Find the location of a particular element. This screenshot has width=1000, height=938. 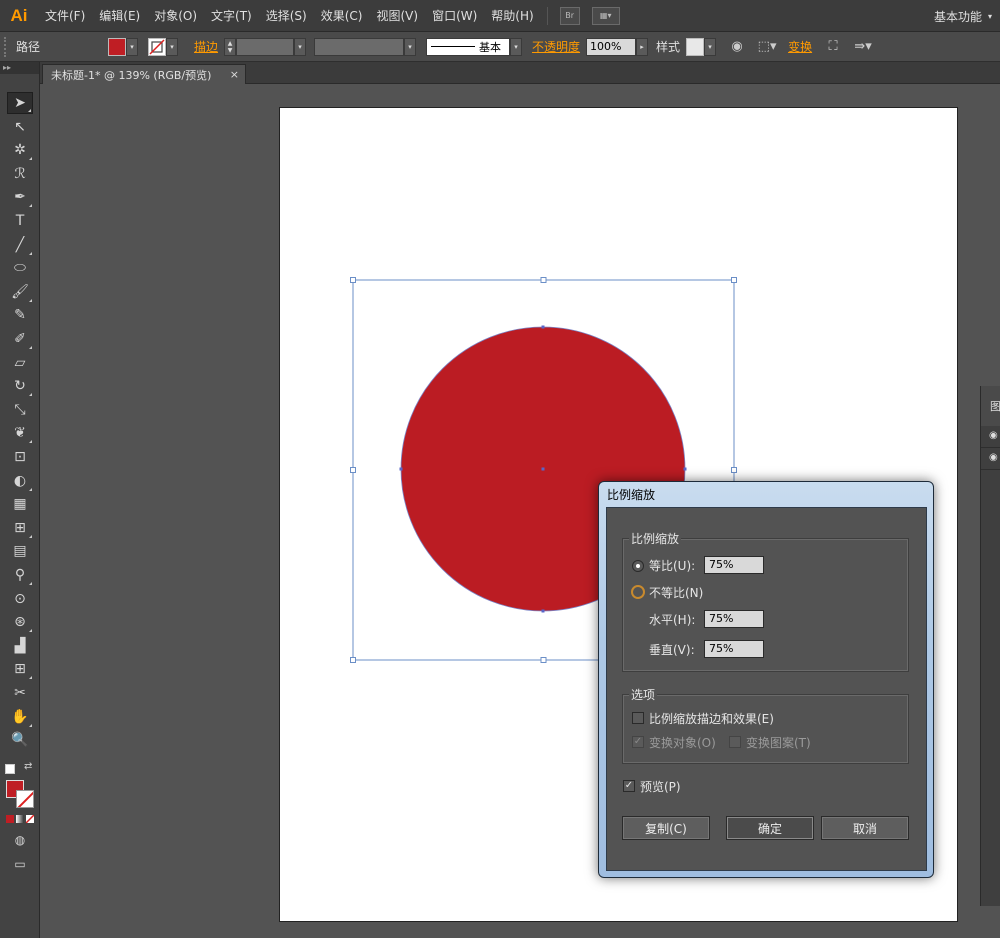

vertical-scale-input: 75% is located at coordinates (734, 649).